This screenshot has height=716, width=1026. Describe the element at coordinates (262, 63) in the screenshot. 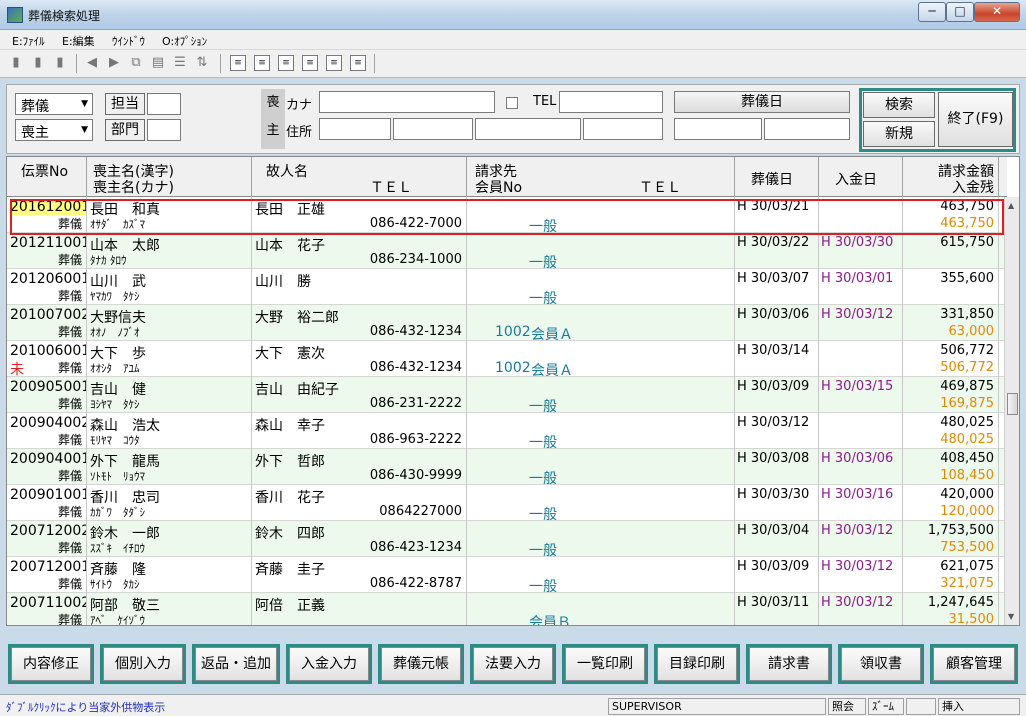

I see `doc-sort-icon: ≡` at that location.